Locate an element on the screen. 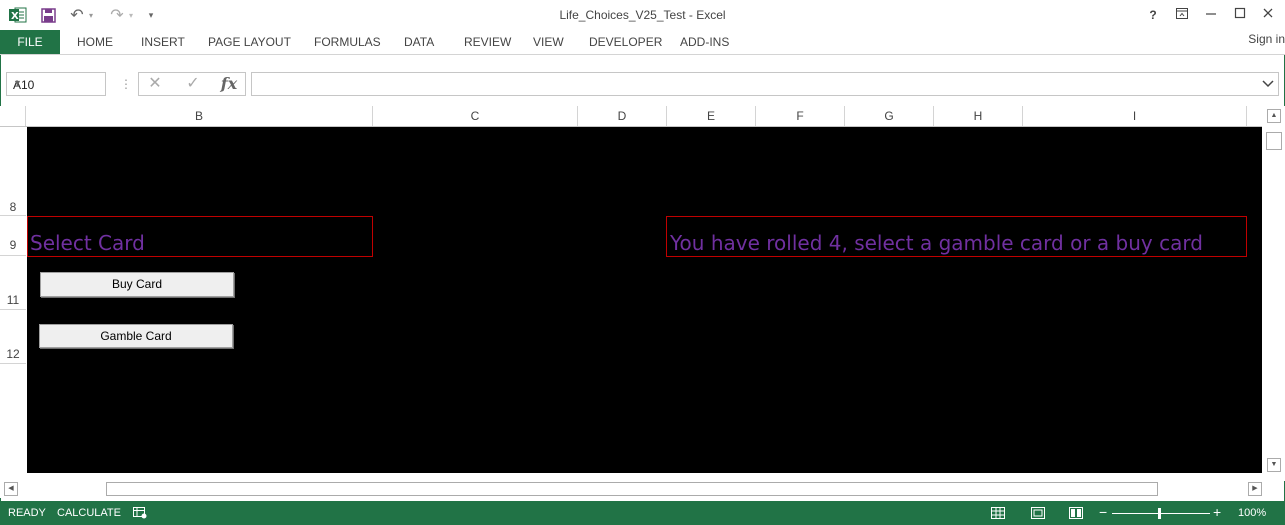 This screenshot has height=525, width=1285. scroll-left-icon: ◀ is located at coordinates (11, 489).